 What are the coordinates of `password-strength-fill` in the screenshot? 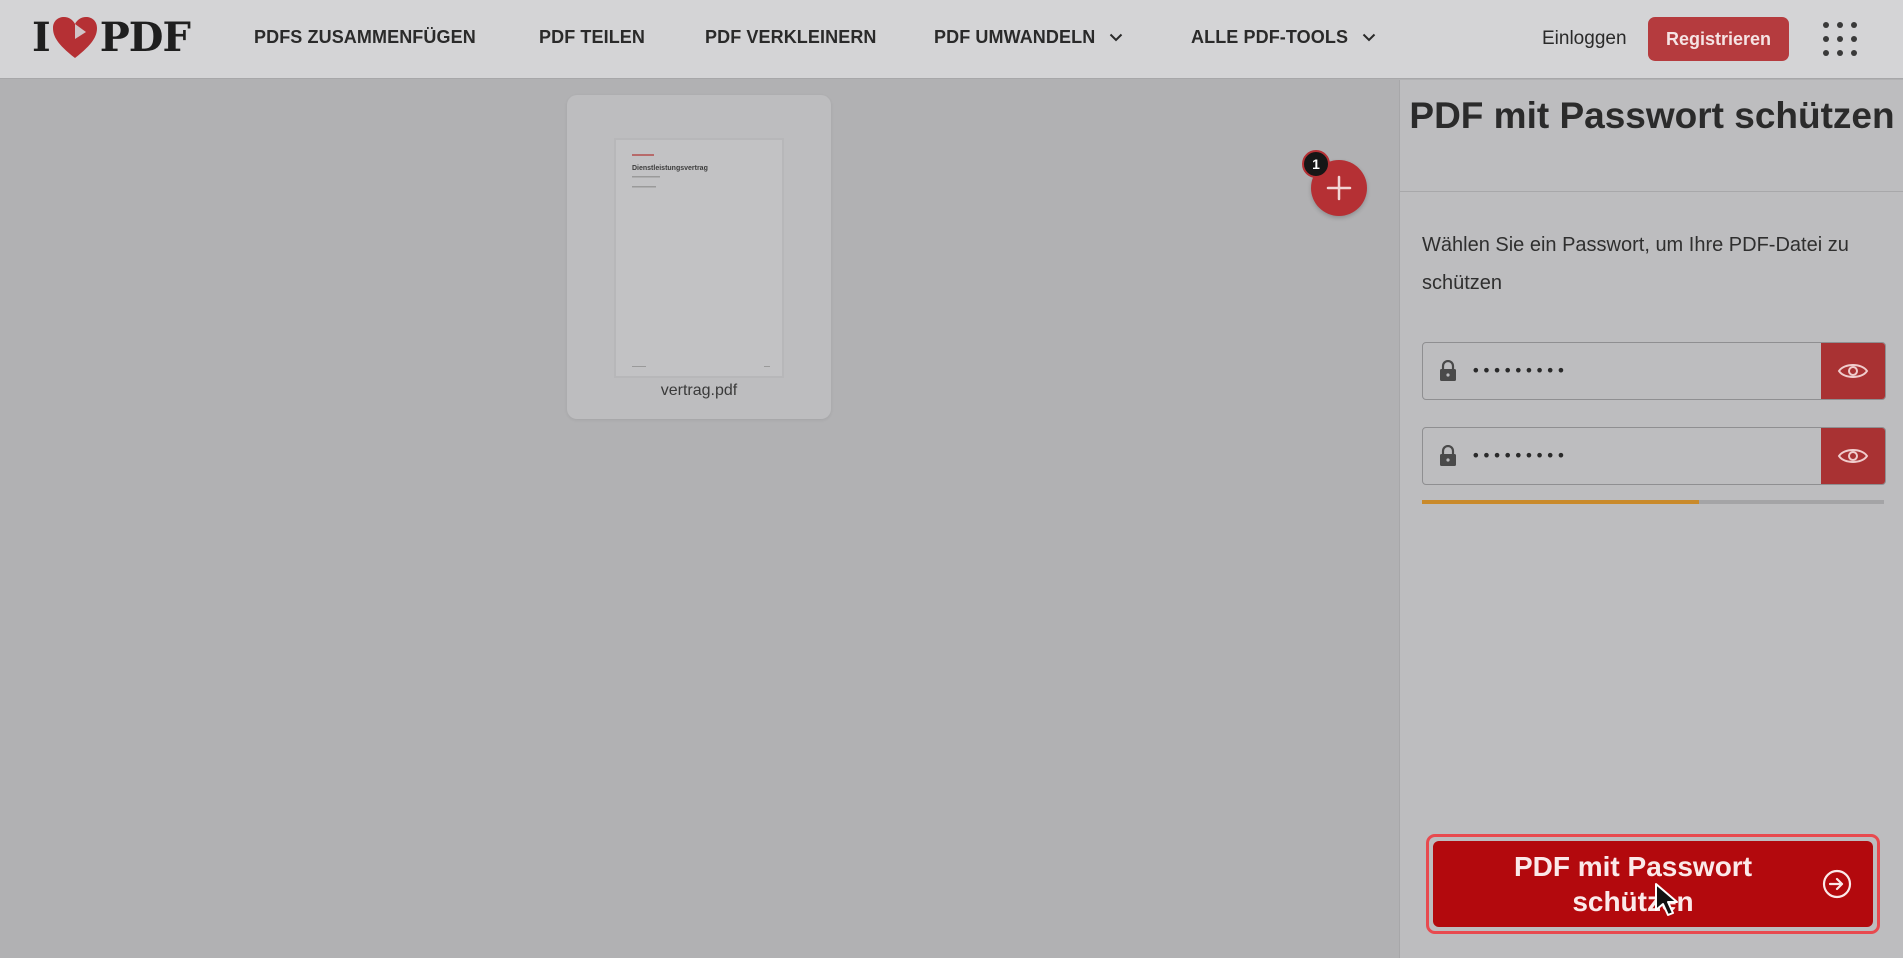 It's located at (1561, 502).